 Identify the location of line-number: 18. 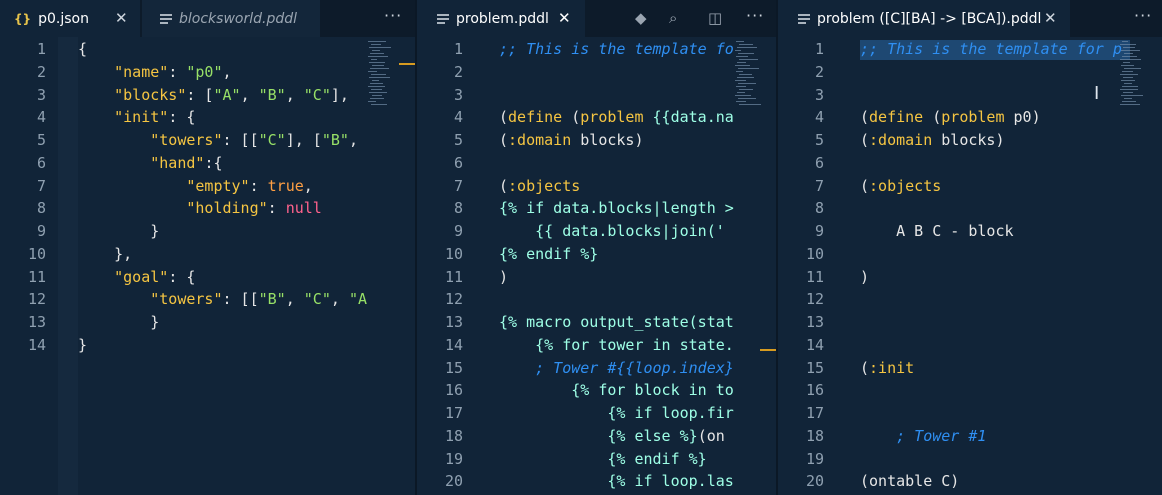
(453, 435).